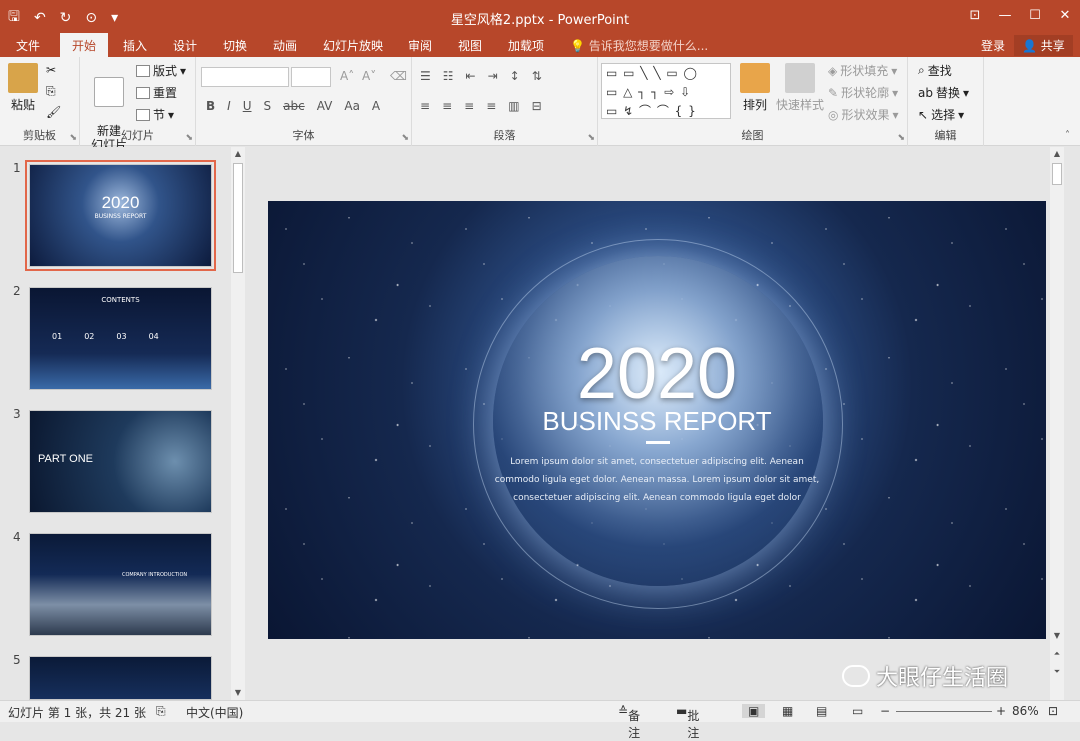 The height and width of the screenshot is (741, 1080). What do you see at coordinates (53, 112) in the screenshot?
I see `format-painter-icon: 🖌` at bounding box center [53, 112].